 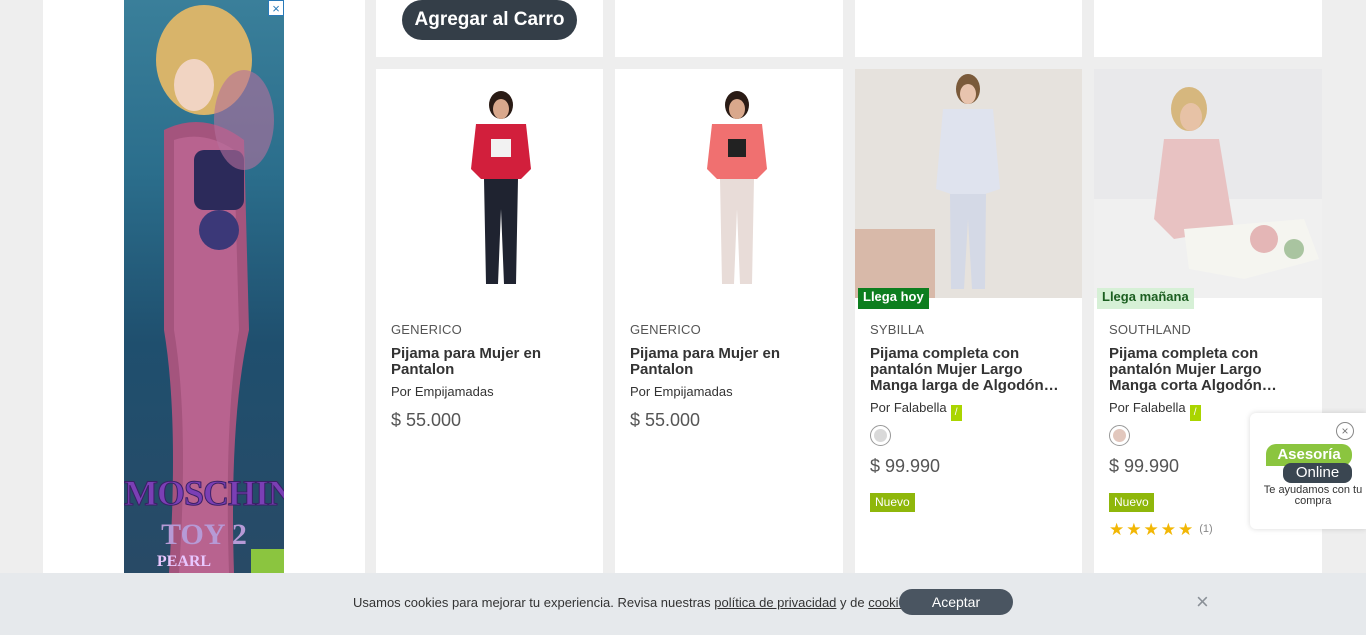 What do you see at coordinates (204, 534) in the screenshot?
I see `ad-product-name: TOY 2` at bounding box center [204, 534].